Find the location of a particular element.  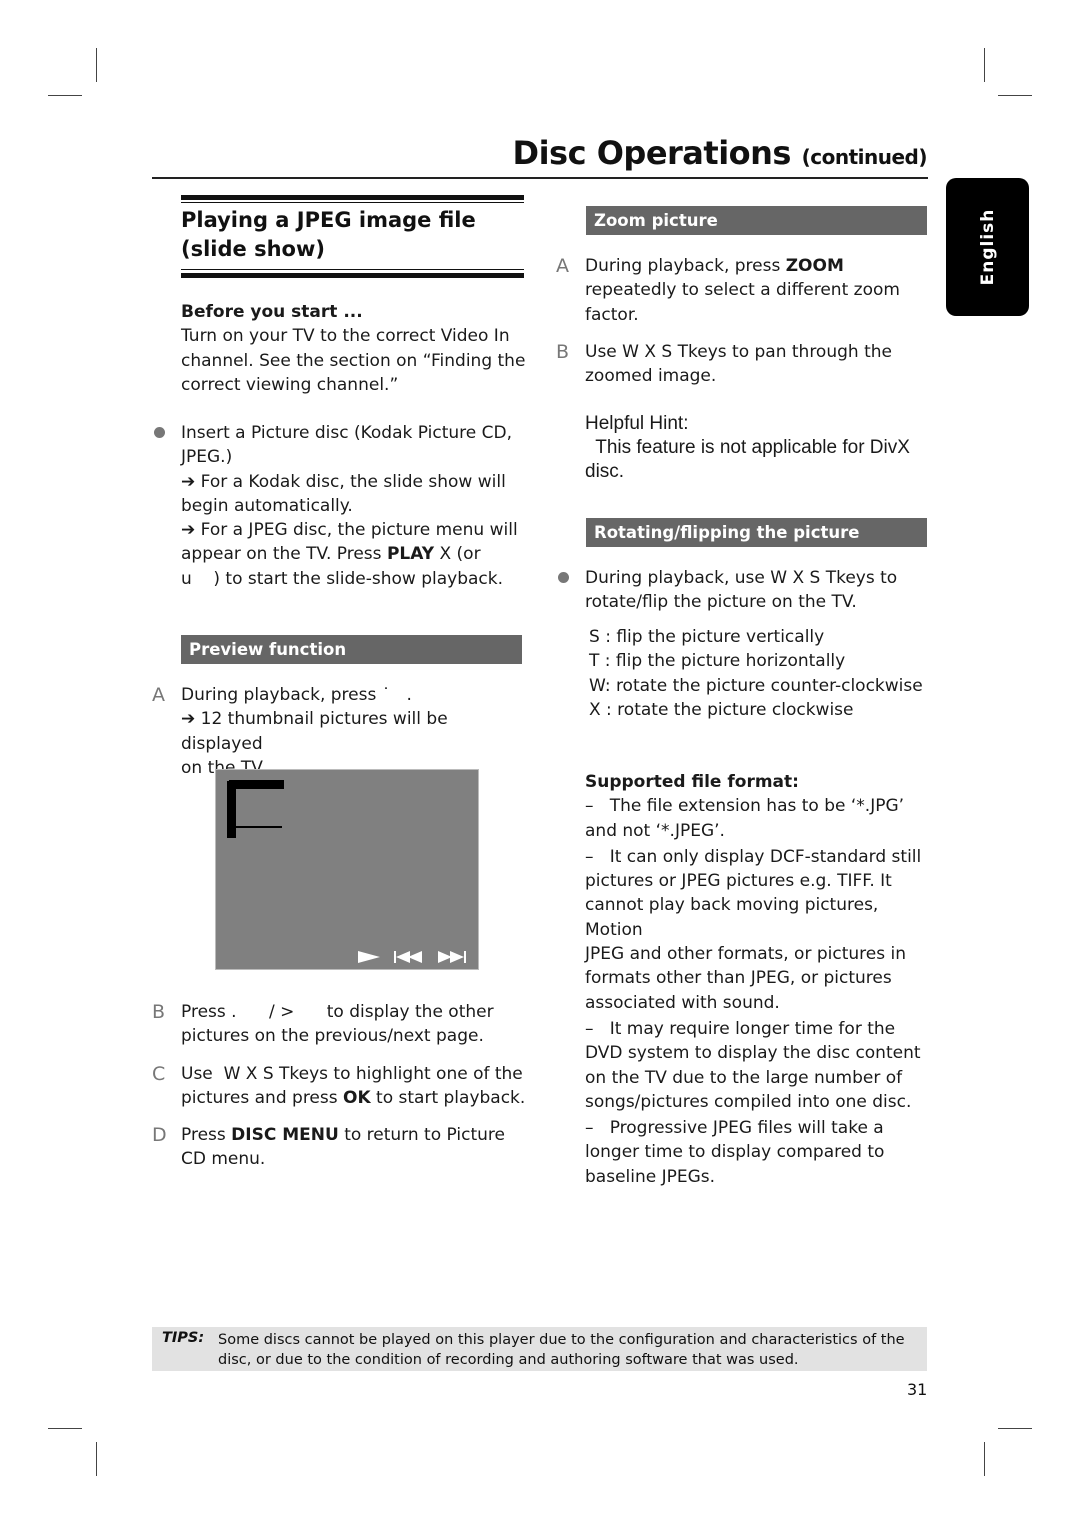

text-line: factor. is located at coordinates (612, 314).